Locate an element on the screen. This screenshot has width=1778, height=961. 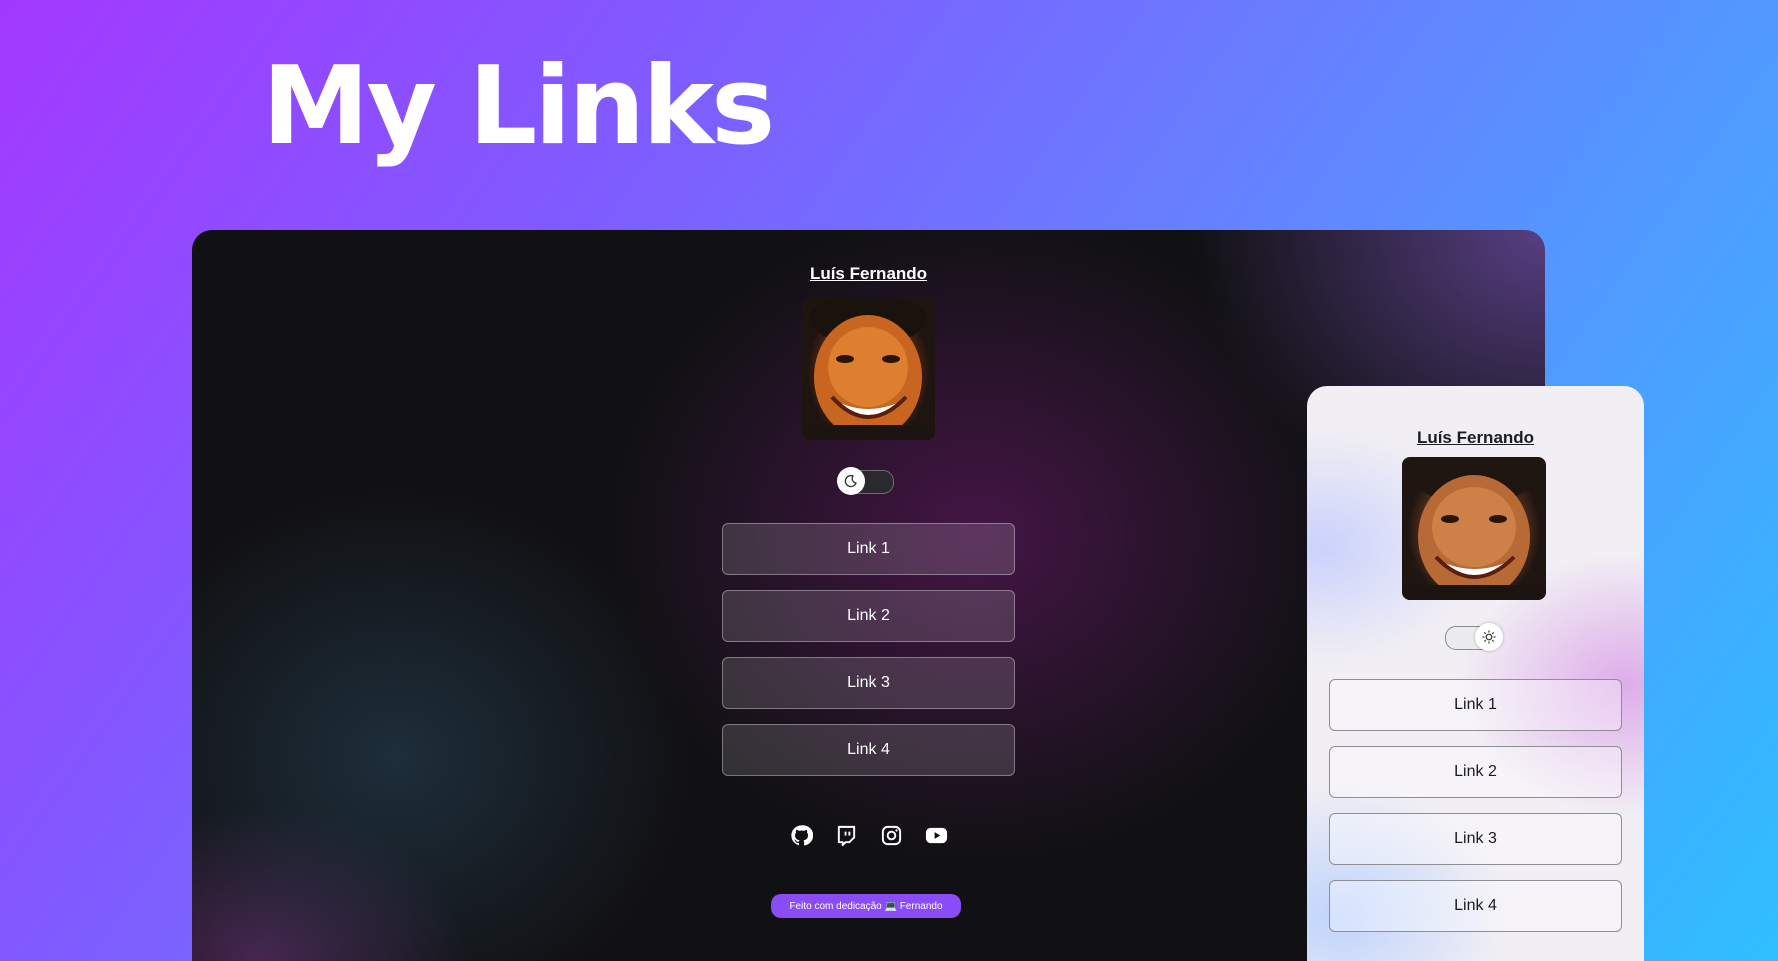
instagram-icon is located at coordinates (891, 835).